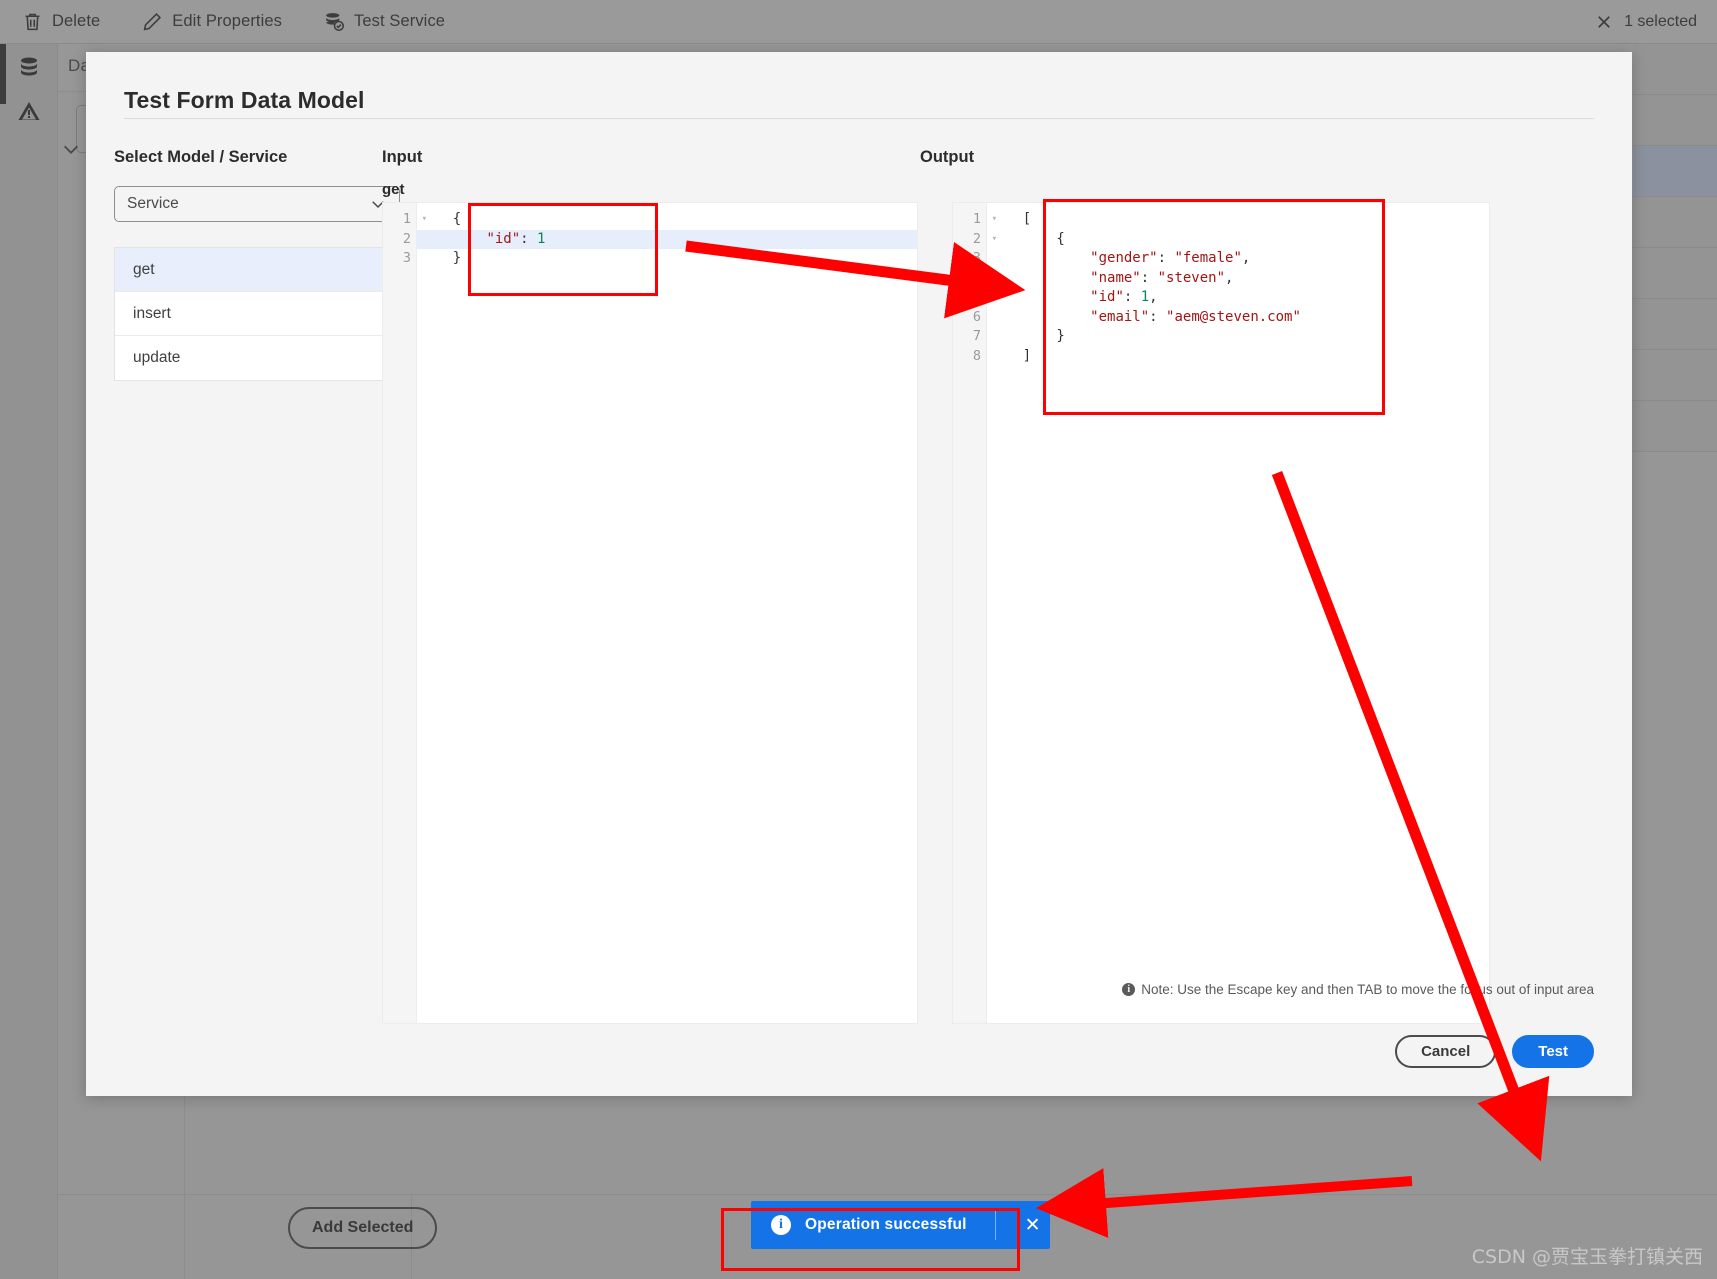  Describe the element at coordinates (859, 118) in the screenshot. I see `dialog-title-divider` at that location.